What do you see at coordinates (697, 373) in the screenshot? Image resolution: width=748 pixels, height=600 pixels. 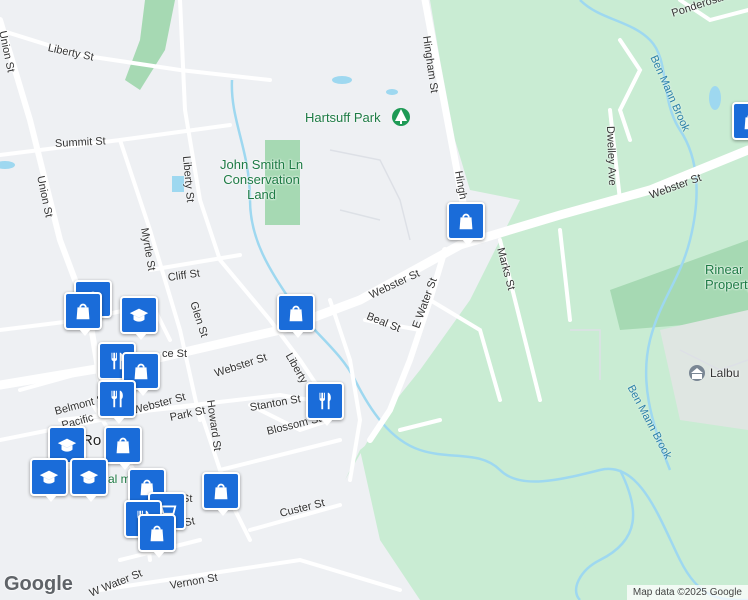 I see `landmark-icon` at bounding box center [697, 373].